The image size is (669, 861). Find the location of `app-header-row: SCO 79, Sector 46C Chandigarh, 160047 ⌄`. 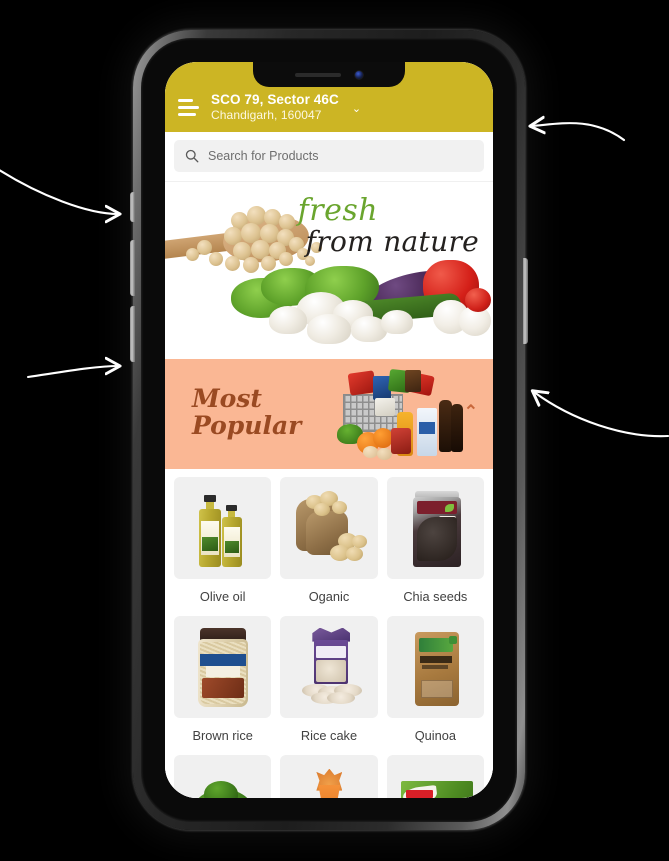

app-header-row: SCO 79, Sector 46C Chandigarh, 160047 ⌄ is located at coordinates (329, 107).